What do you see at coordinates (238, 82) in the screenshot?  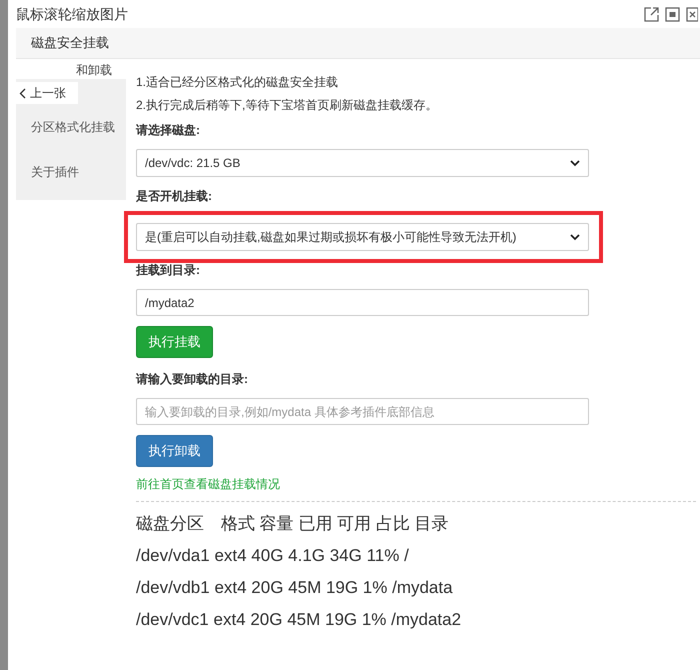 I see `note-text: 1.适合已经分区格式化的磁盘安全挂载` at bounding box center [238, 82].